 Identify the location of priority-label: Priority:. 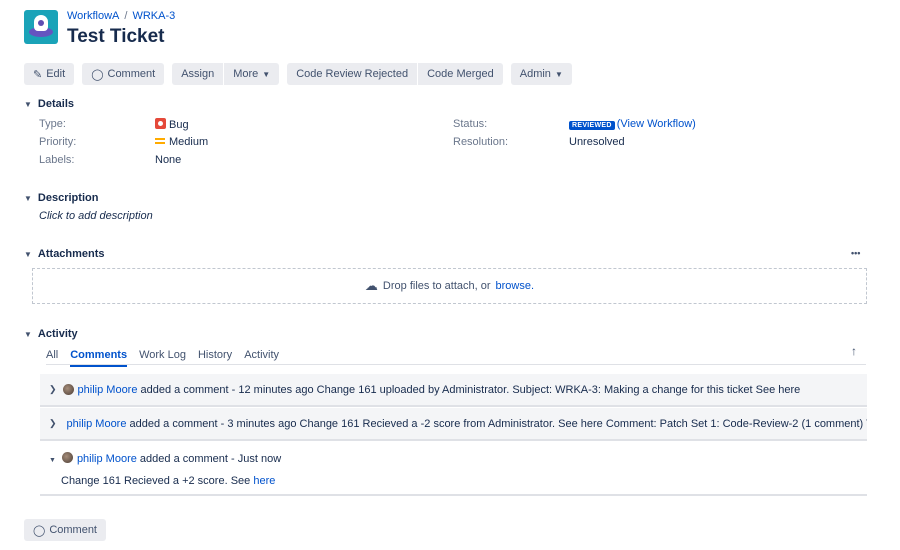
(58, 142).